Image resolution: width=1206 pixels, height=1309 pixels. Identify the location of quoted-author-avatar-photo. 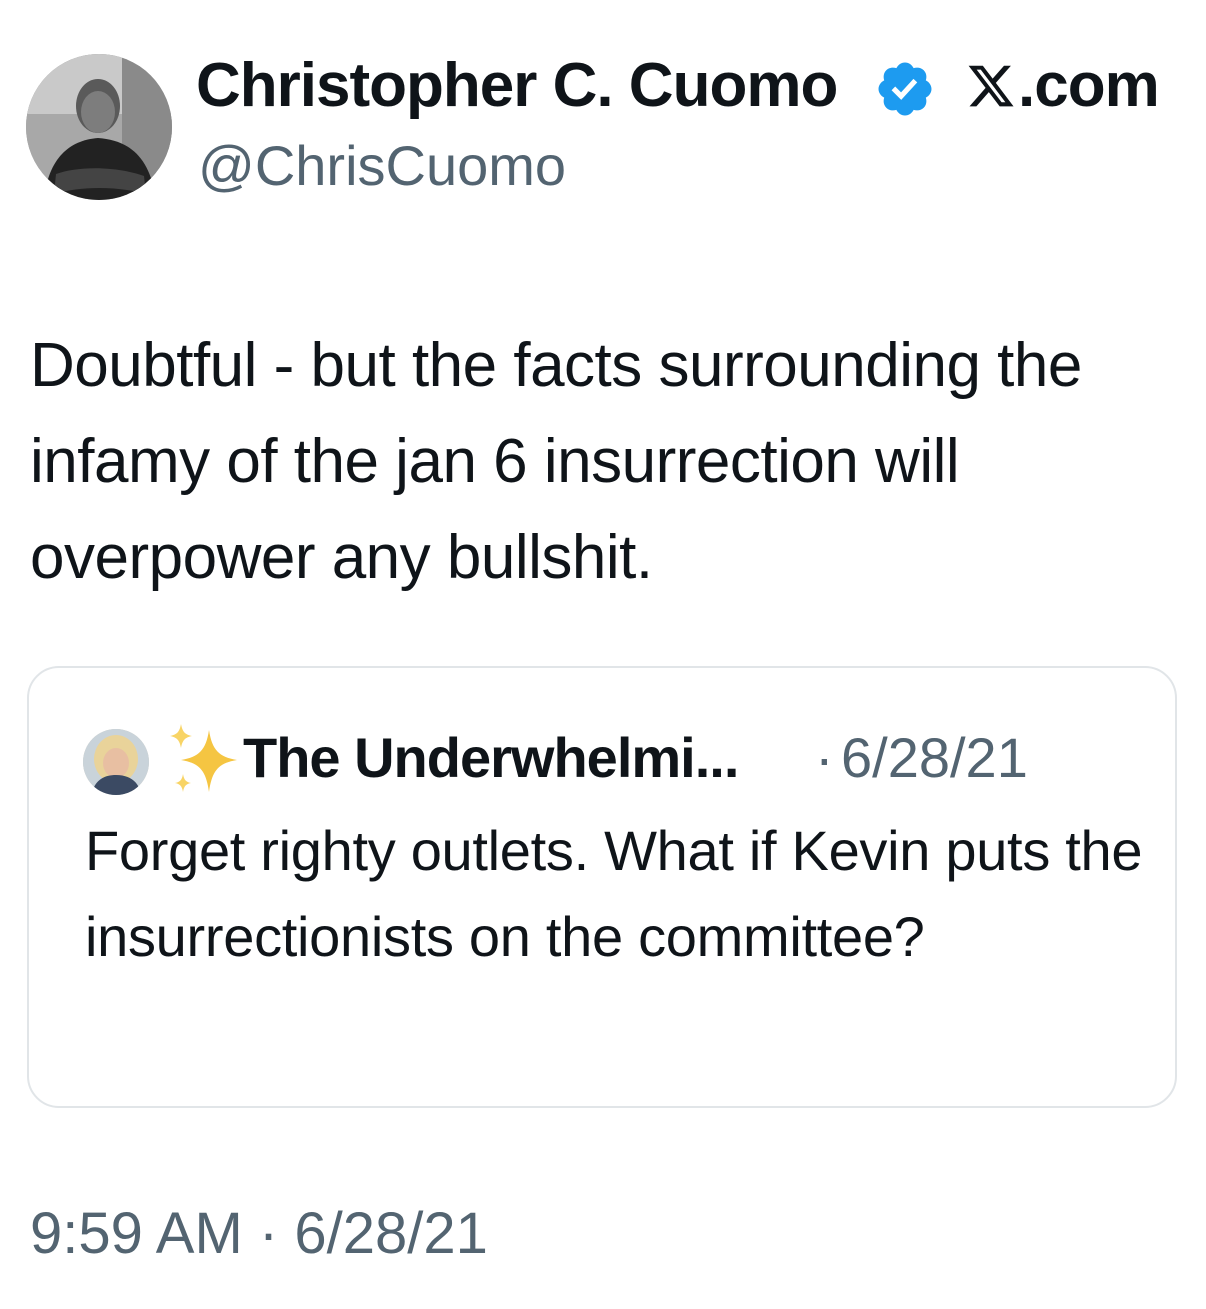
(116, 762).